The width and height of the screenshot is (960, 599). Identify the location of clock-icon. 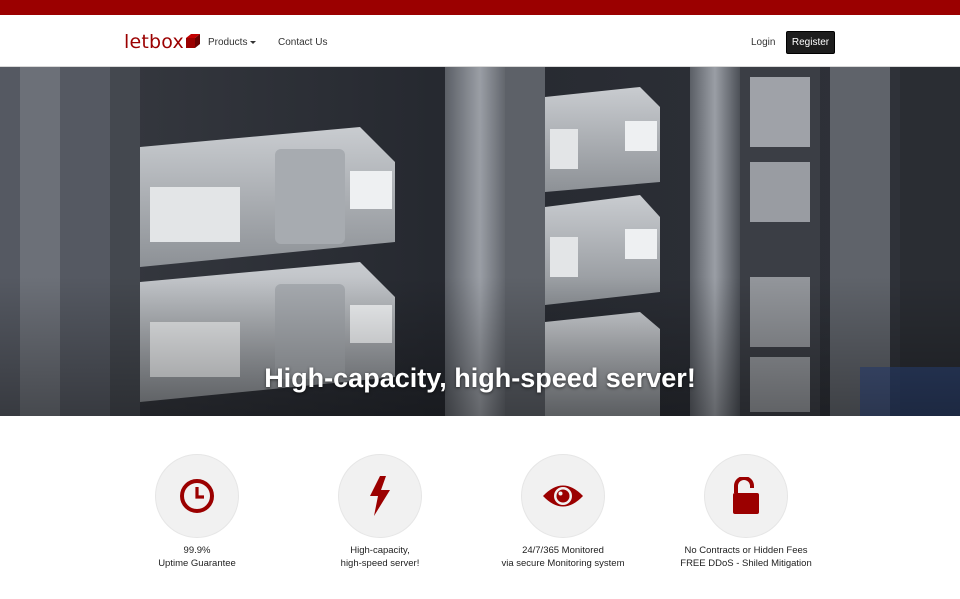
(197, 496).